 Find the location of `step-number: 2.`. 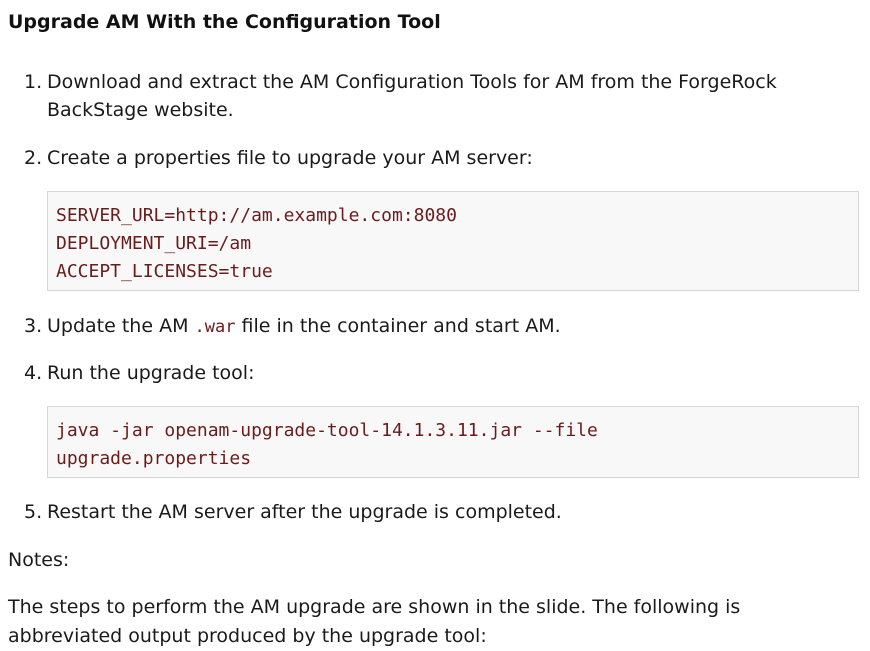

step-number: 2. is located at coordinates (33, 158).